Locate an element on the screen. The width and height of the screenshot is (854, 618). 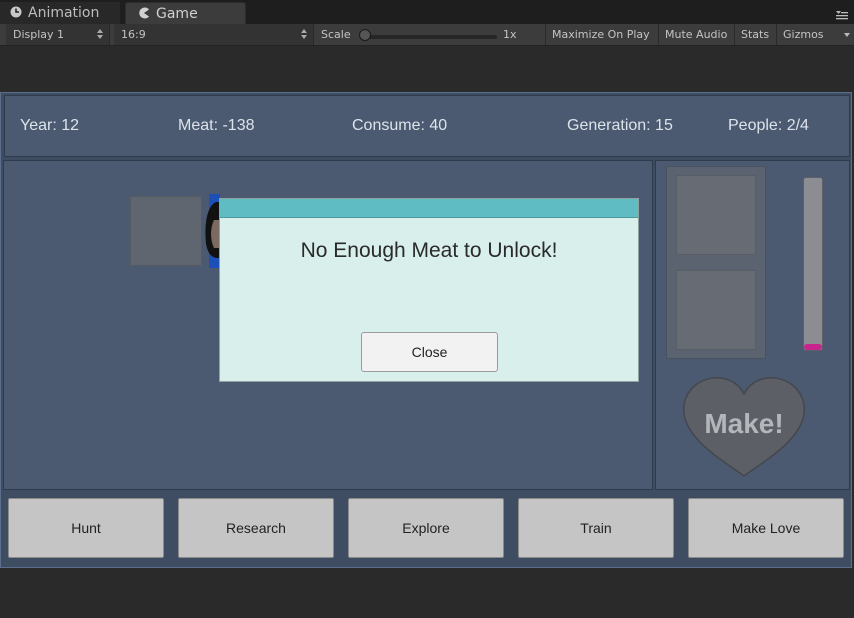
scale-slider-thumb is located at coordinates (365, 35).